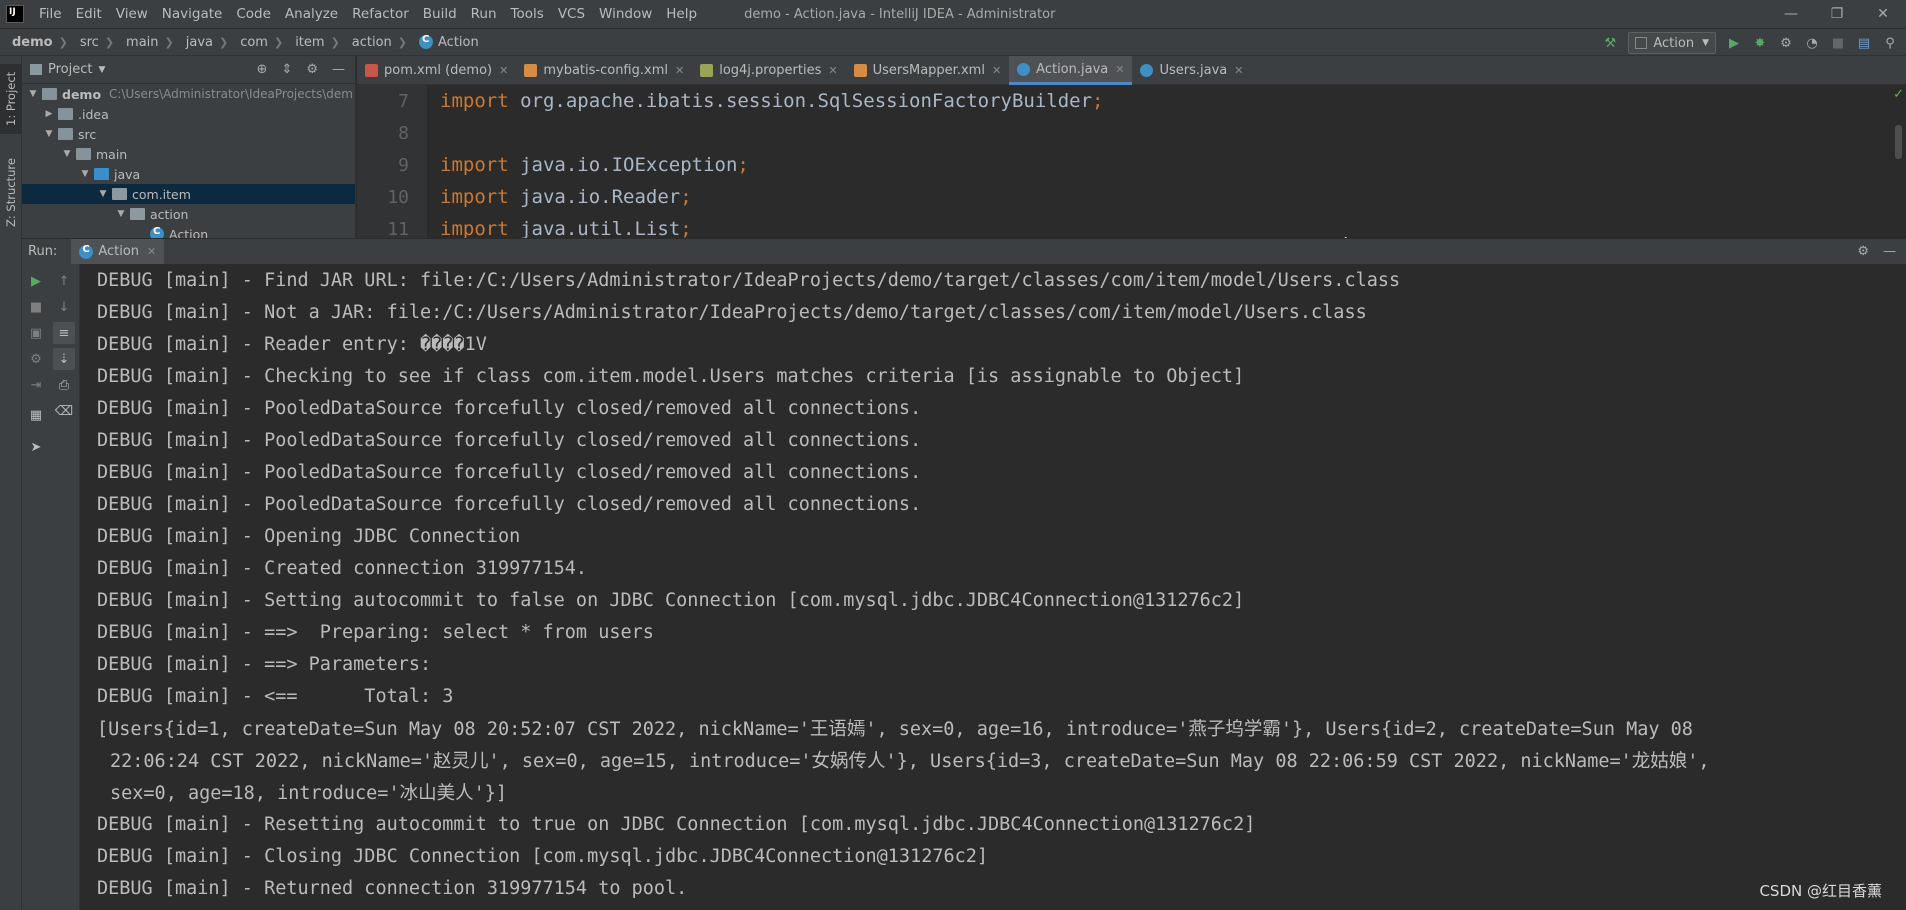 The width and height of the screenshot is (1906, 910). I want to click on rerun-icon: ▶, so click(36, 281).